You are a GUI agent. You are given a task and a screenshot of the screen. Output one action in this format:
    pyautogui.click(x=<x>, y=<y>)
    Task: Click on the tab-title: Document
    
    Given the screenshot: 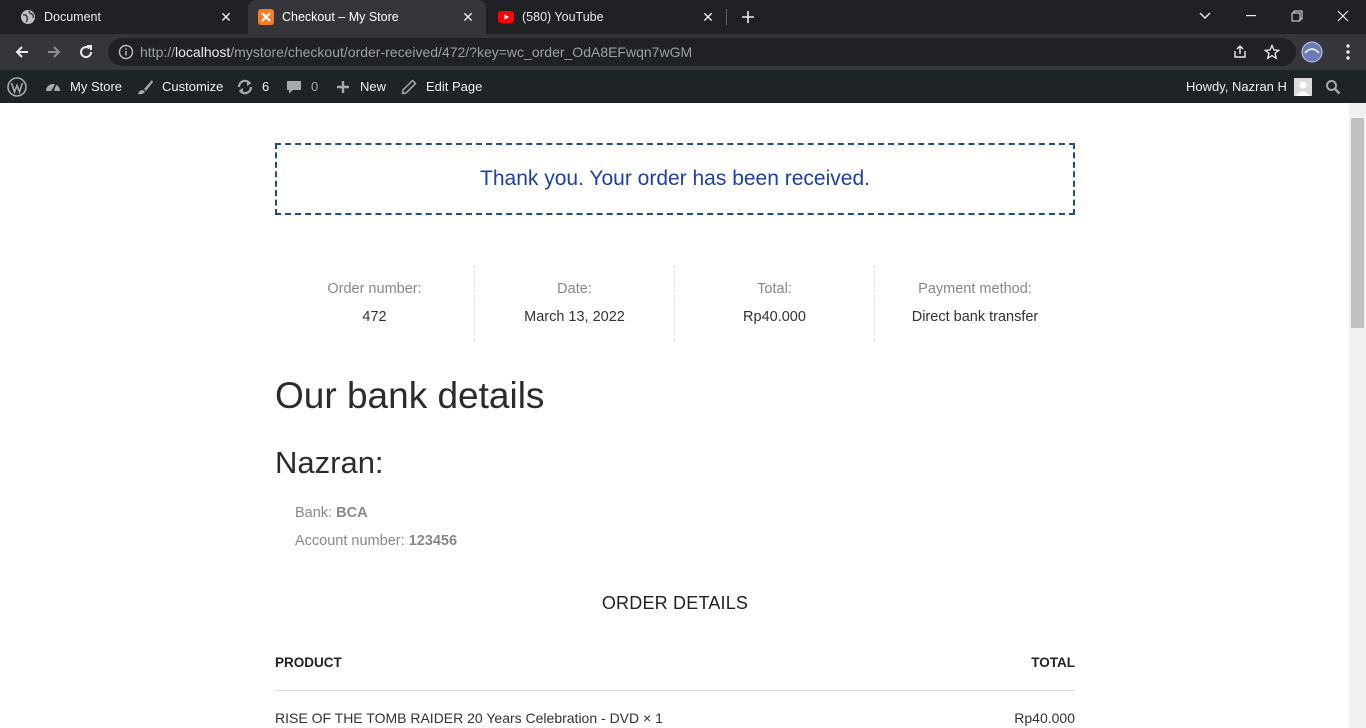 What is the action you would take?
    pyautogui.click(x=72, y=17)
    